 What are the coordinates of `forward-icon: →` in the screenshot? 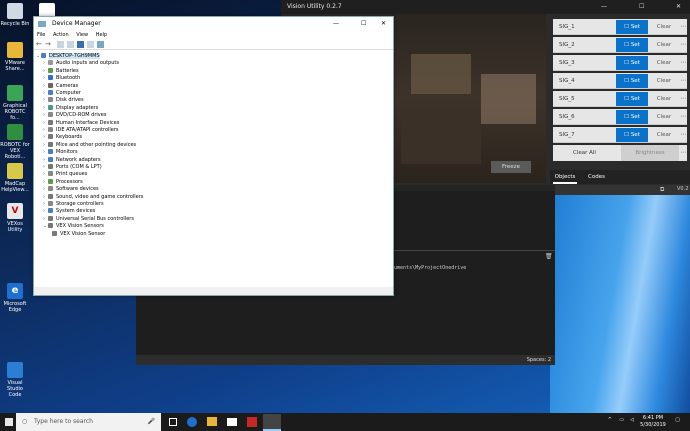 It's located at (48, 44).